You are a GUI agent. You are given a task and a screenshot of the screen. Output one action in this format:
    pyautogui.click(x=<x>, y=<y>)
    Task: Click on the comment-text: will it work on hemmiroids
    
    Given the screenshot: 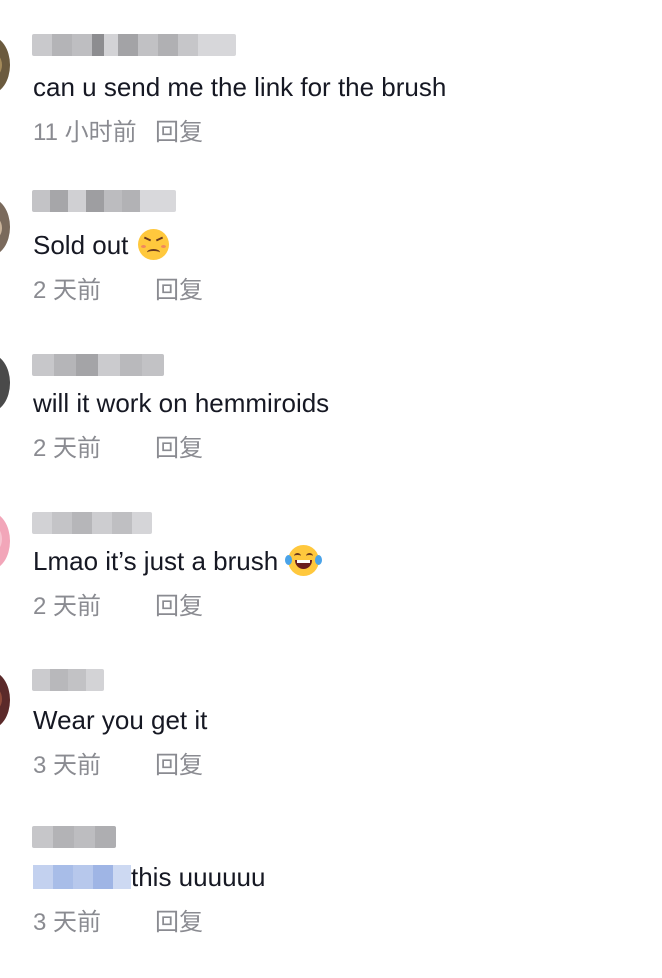 What is the action you would take?
    pyautogui.click(x=181, y=403)
    